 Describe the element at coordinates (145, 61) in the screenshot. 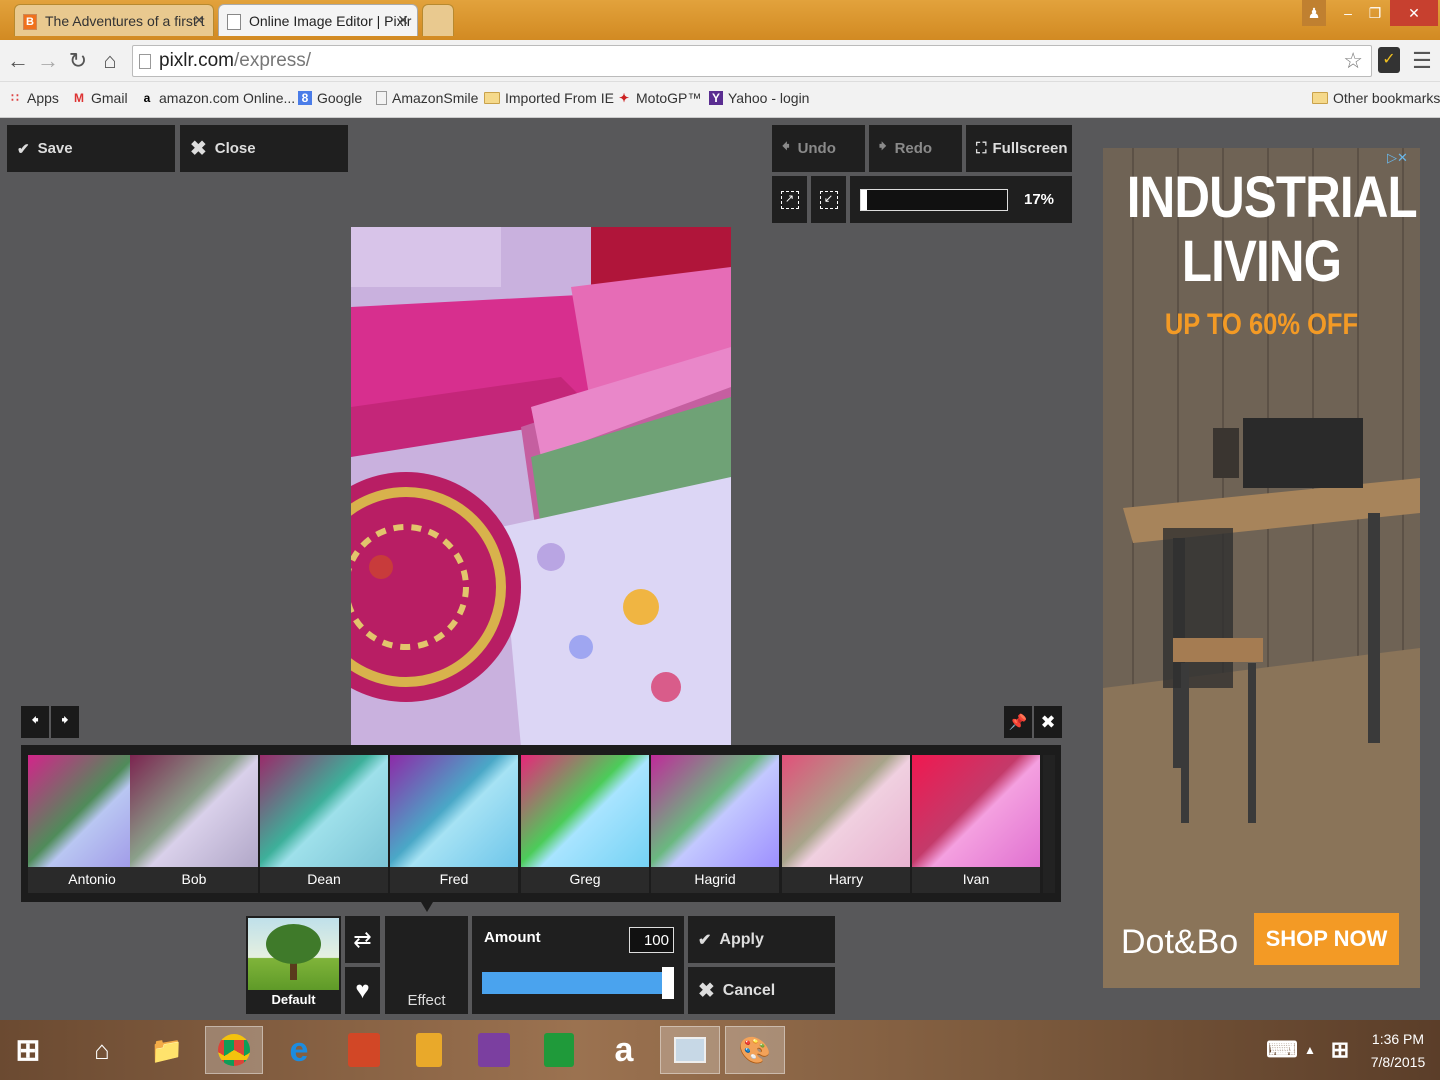

I see `page-icon` at that location.